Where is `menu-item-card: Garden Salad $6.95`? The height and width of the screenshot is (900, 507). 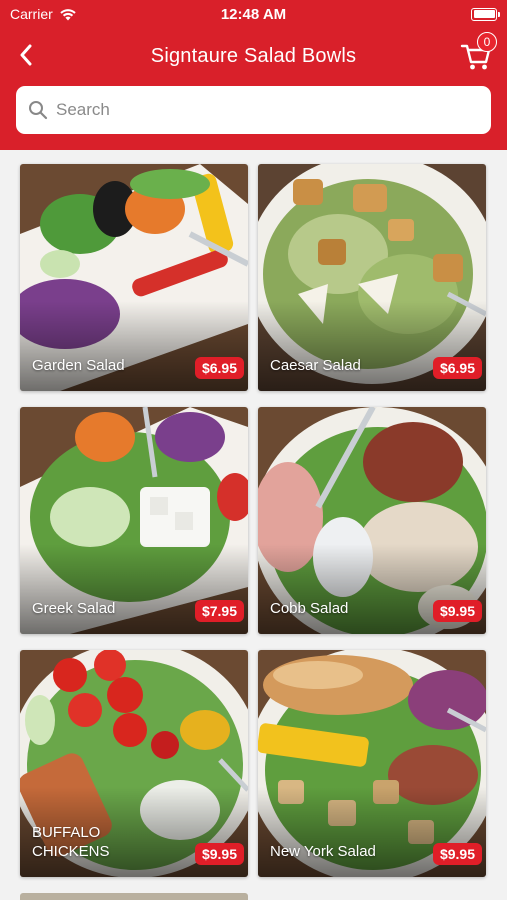 menu-item-card: Garden Salad $6.95 is located at coordinates (134, 277).